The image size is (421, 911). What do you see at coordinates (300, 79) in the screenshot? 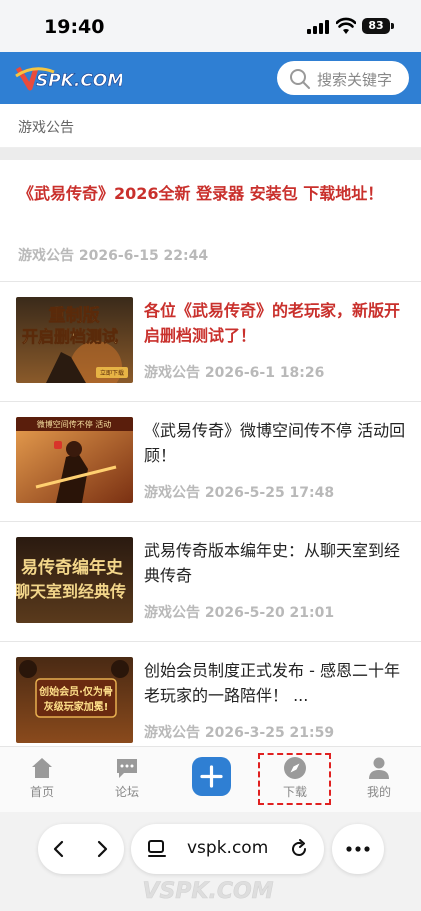
I see `search-icon` at bounding box center [300, 79].